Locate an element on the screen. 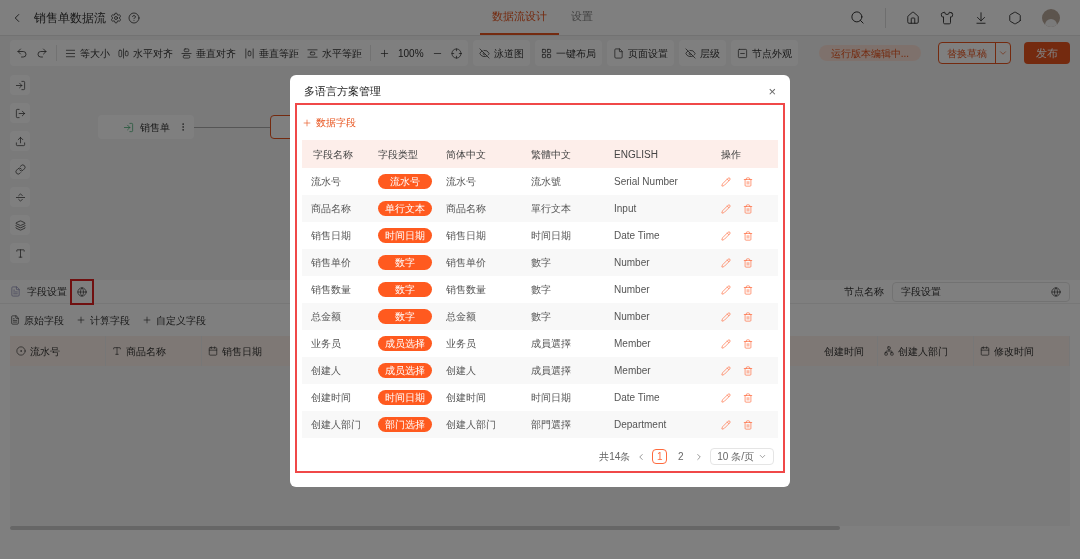 The height and width of the screenshot is (559, 1080). field-action-button: 自定义字段 is located at coordinates (174, 320).